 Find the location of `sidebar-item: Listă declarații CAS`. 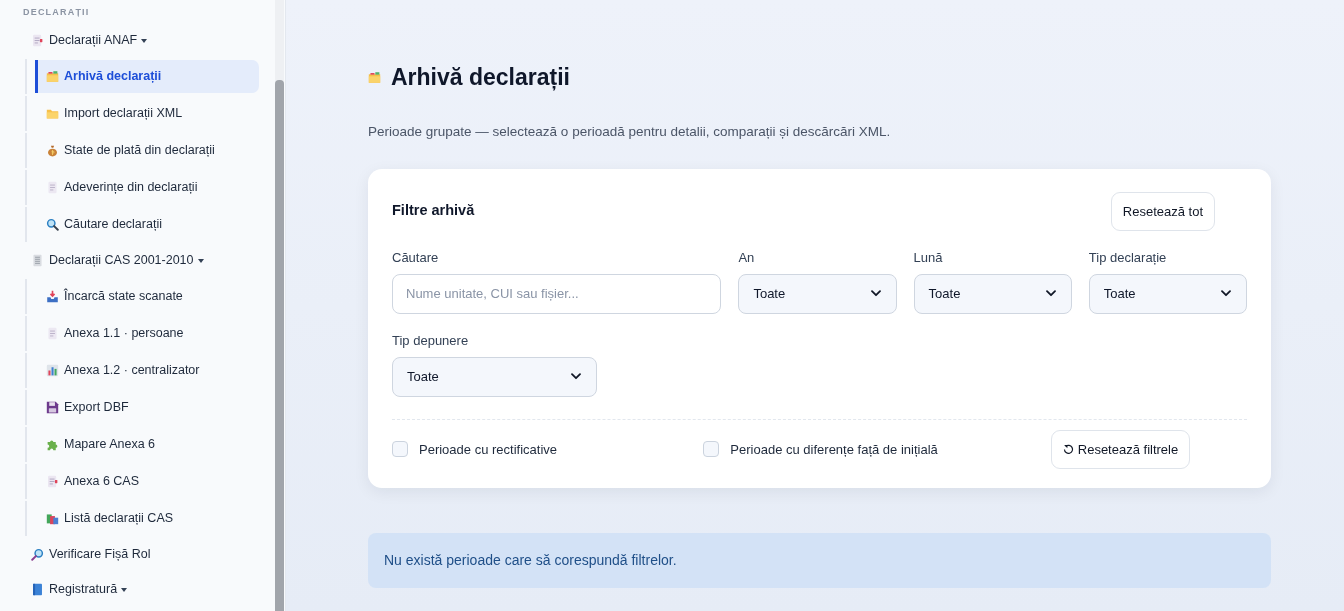

sidebar-item: Listă declarații CAS is located at coordinates (147, 518).